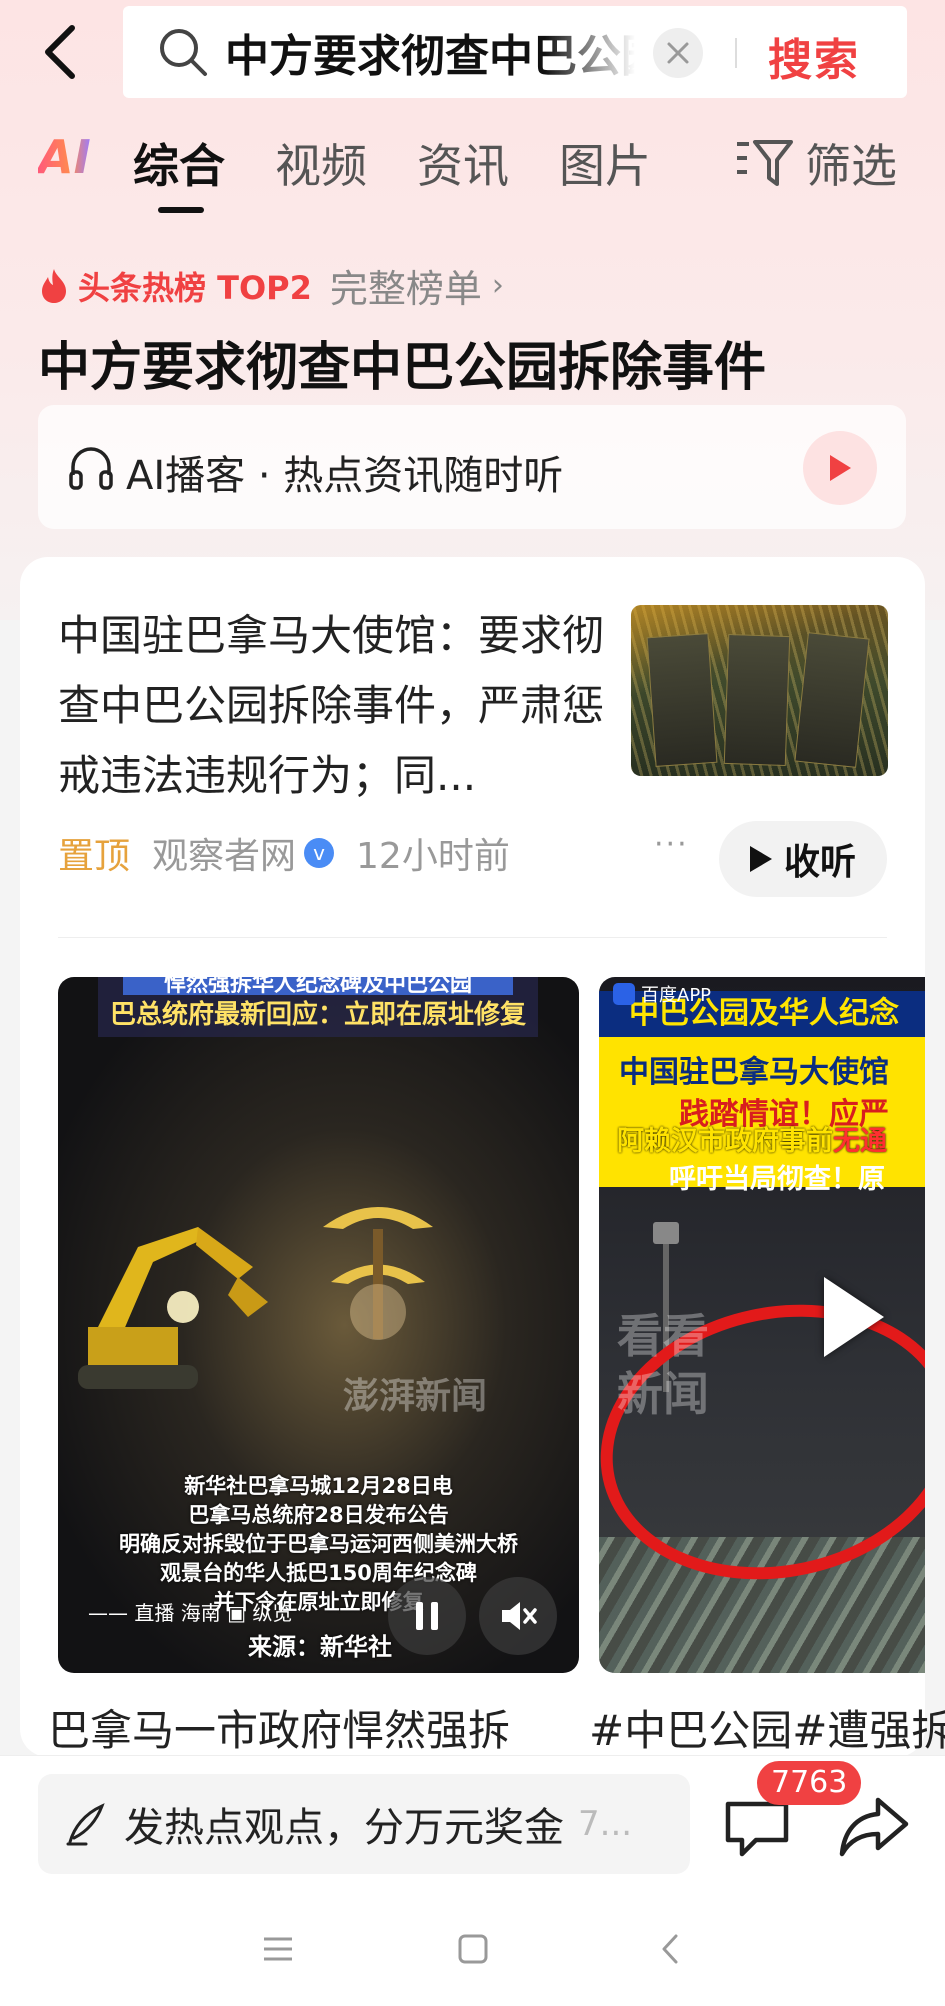 Image resolution: width=945 pixels, height=2006 pixels. I want to click on baidu-app-icon, so click(624, 994).